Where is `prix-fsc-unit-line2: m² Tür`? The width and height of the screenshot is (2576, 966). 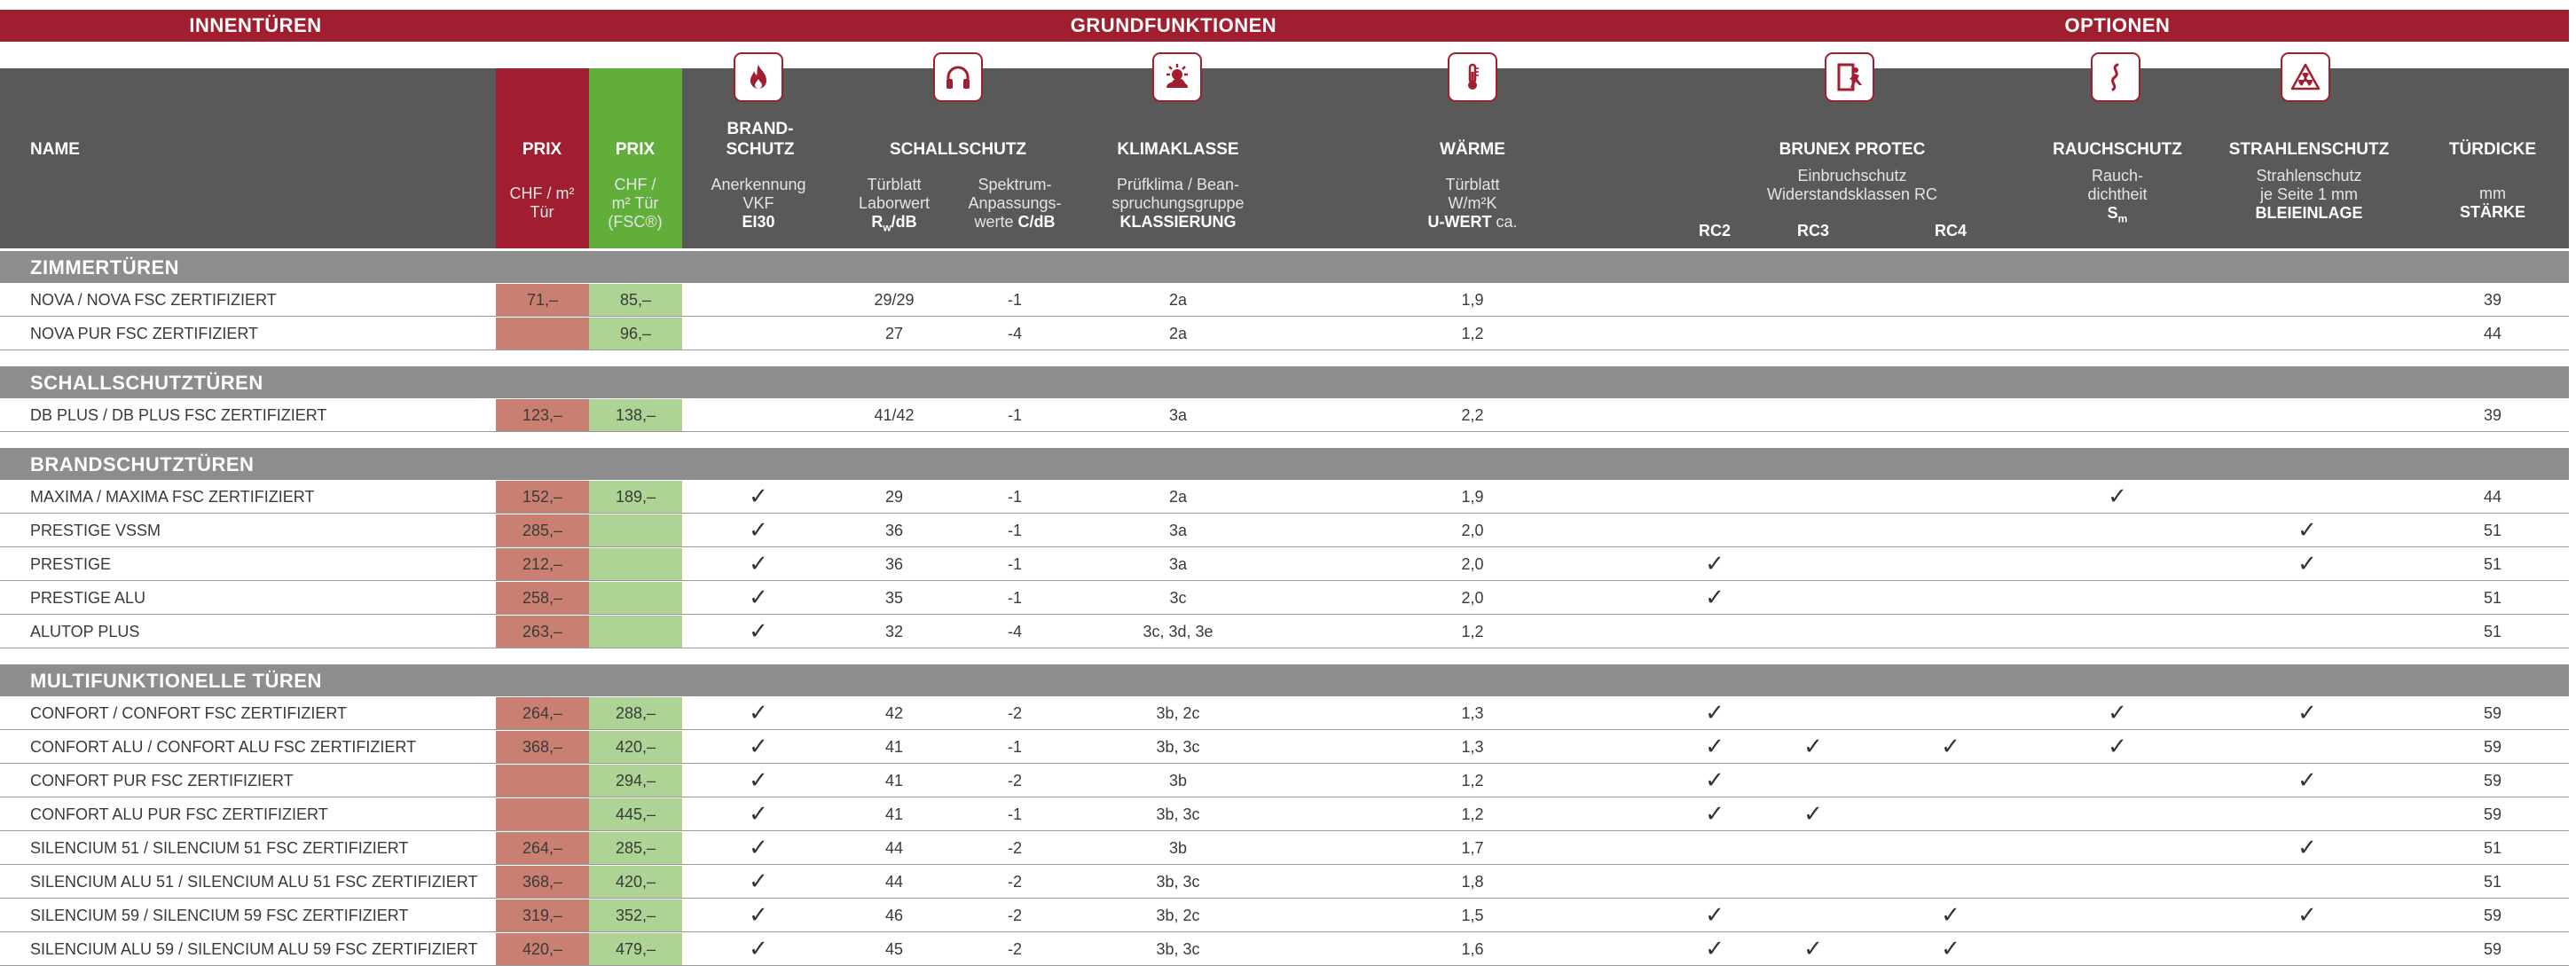 prix-fsc-unit-line2: m² Tür is located at coordinates (635, 203).